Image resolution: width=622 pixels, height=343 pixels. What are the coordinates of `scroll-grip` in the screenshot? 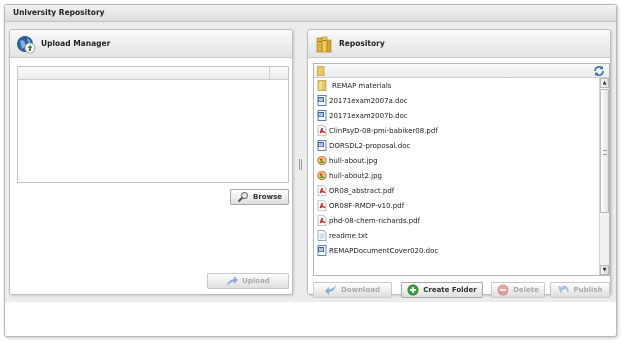 It's located at (605, 152).